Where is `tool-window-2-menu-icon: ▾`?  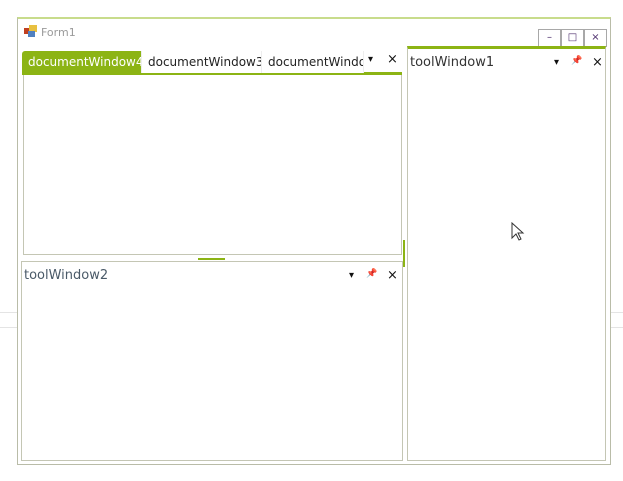 tool-window-2-menu-icon: ▾ is located at coordinates (351, 275).